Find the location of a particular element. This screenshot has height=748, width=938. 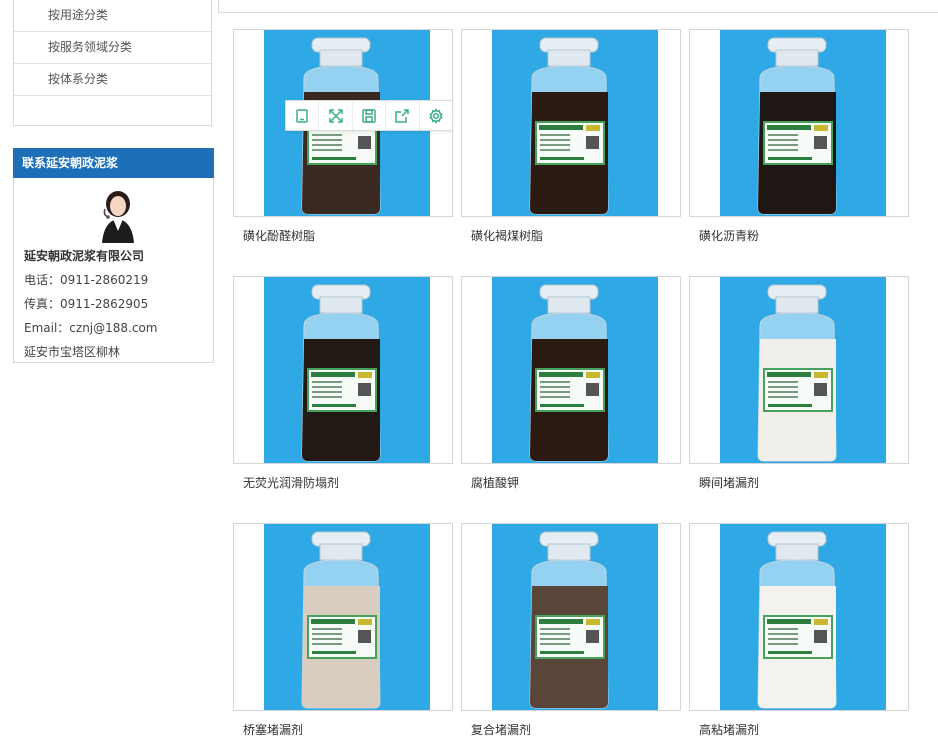

product-card: 磺化沥青粉 is located at coordinates (799, 136).